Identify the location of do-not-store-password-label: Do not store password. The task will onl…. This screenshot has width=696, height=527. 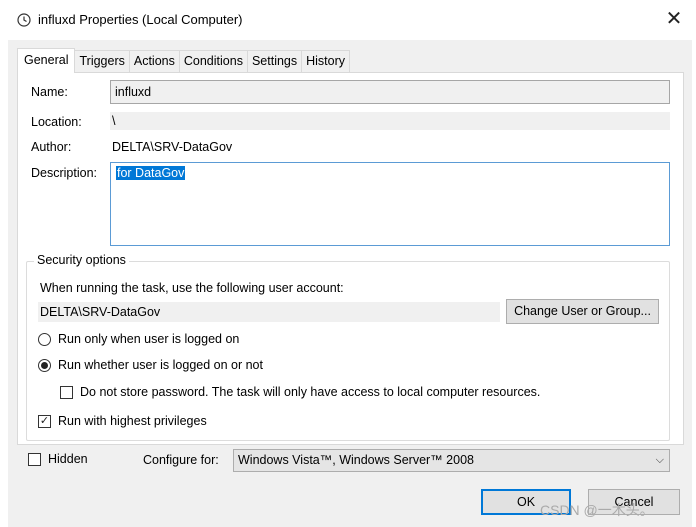
(310, 392).